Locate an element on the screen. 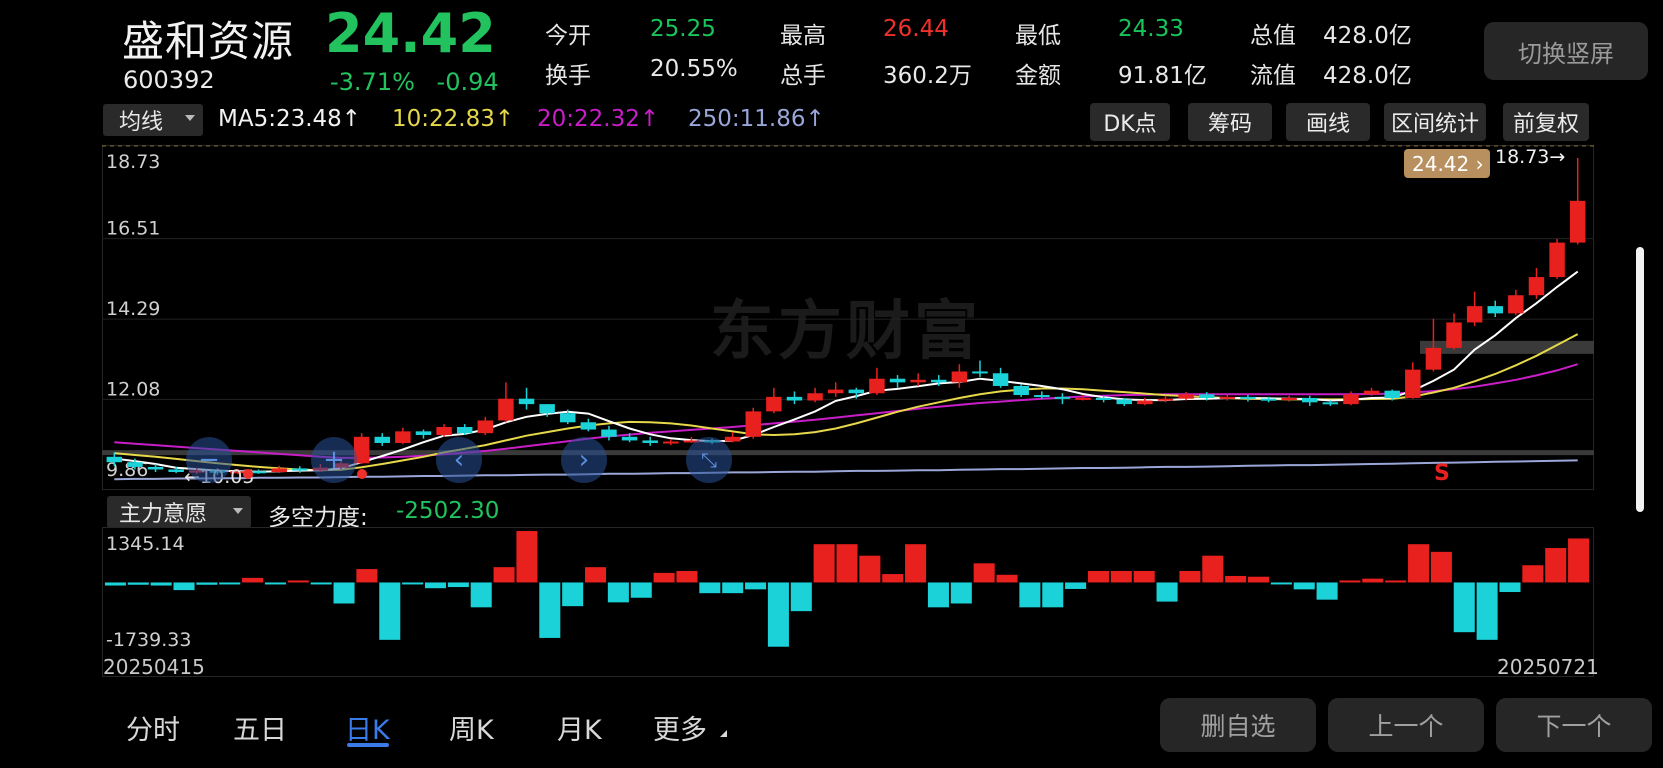  tab-monthly-k: 月K is located at coordinates (579, 727).